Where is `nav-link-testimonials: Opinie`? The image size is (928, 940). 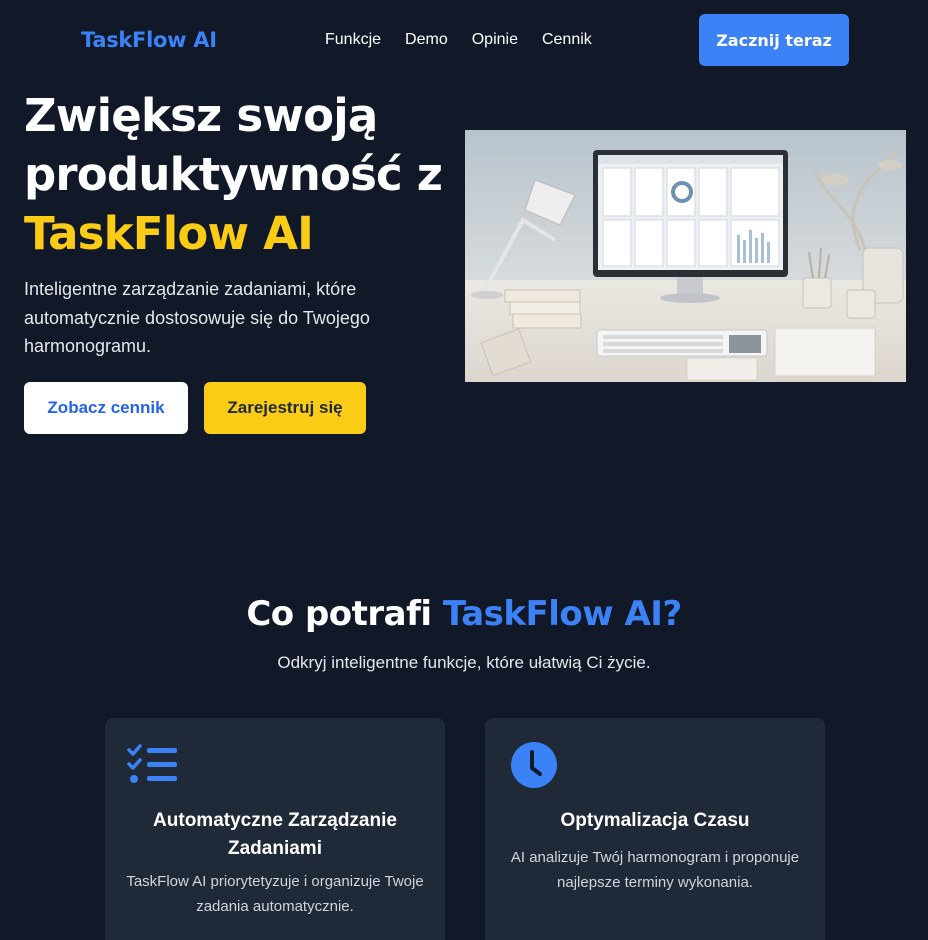 nav-link-testimonials: Opinie is located at coordinates (495, 40).